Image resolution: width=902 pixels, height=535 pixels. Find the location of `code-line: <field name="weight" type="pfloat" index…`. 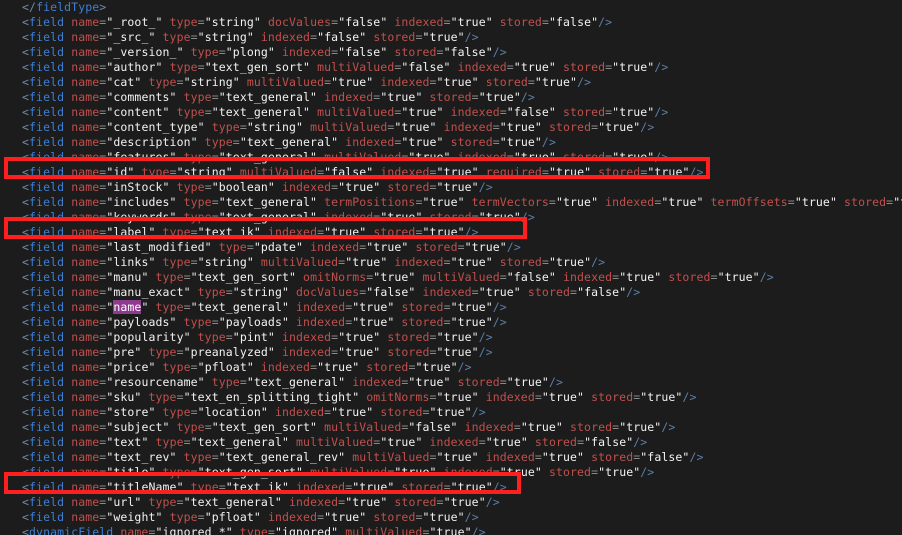

code-line: <field name="weight" type="pfloat" index… is located at coordinates (451, 517).